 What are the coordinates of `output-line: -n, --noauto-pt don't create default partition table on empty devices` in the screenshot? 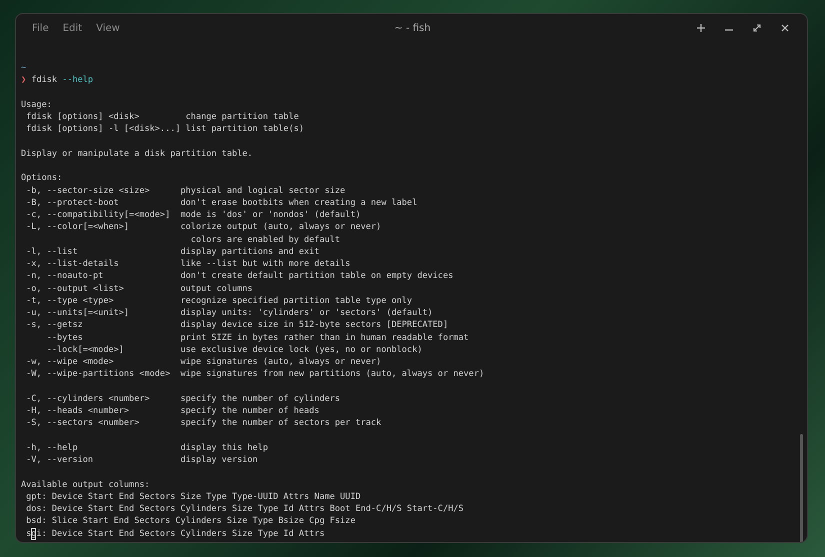 It's located at (239, 276).